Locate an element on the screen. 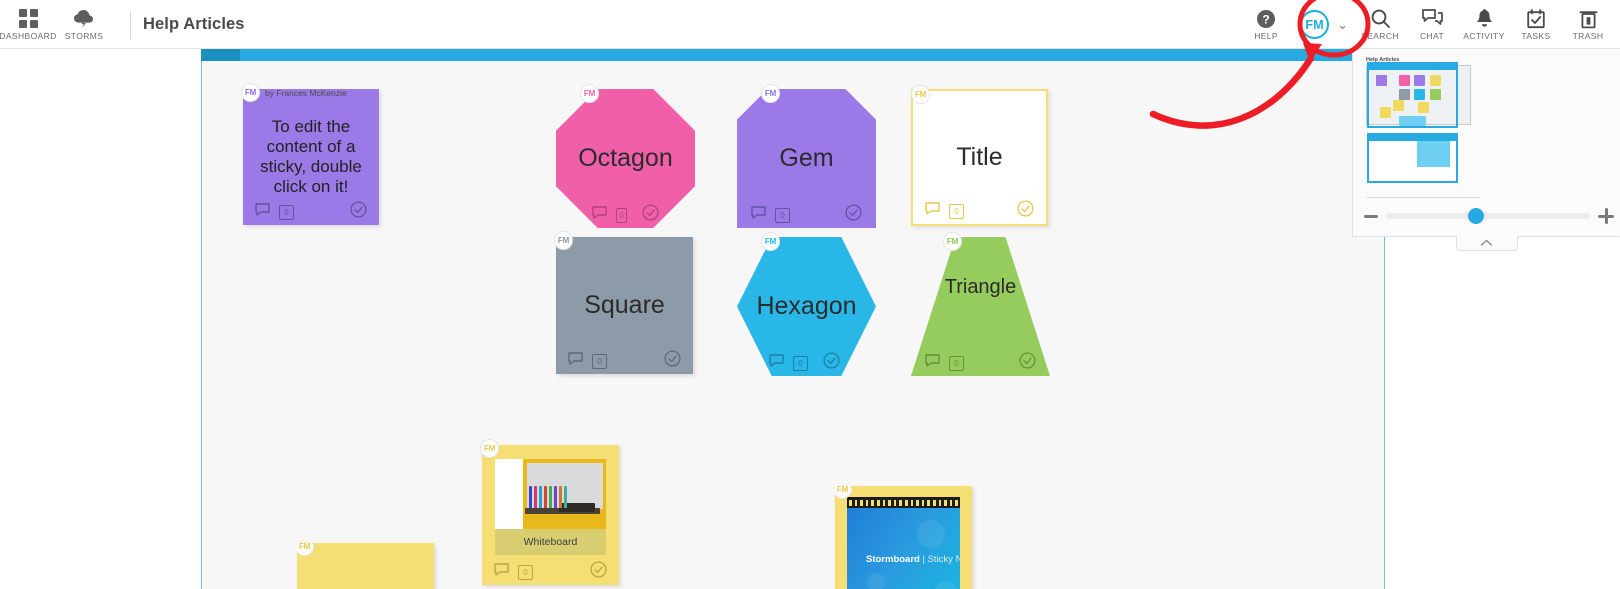 This screenshot has width=1620, height=589. dashboard-grid-icon is located at coordinates (28, 18).